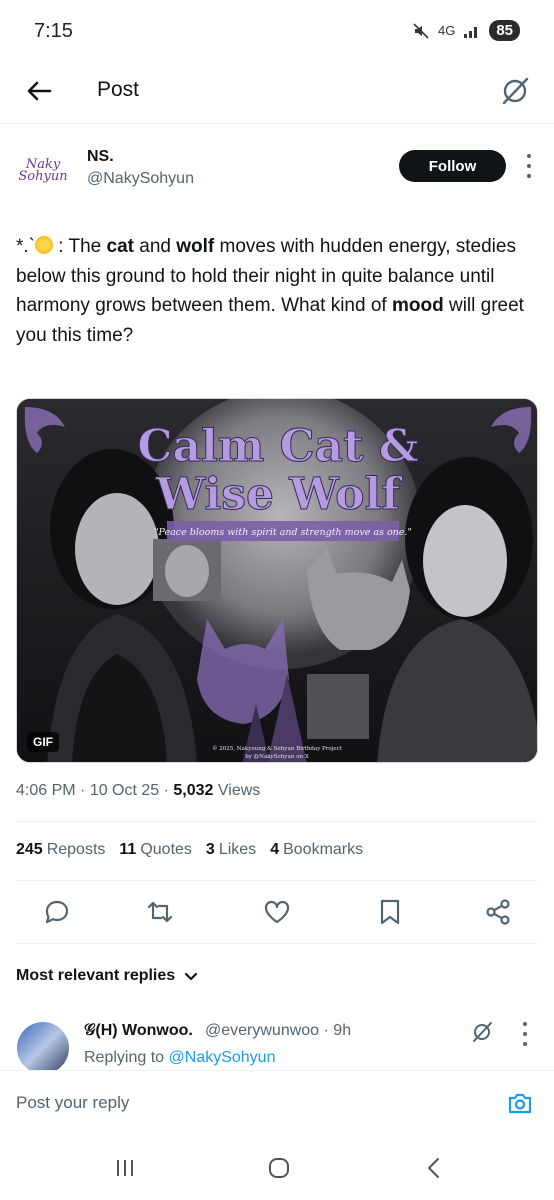 Image resolution: width=554 pixels, height=1200 pixels. I want to click on battery-indicator: 85, so click(504, 30).